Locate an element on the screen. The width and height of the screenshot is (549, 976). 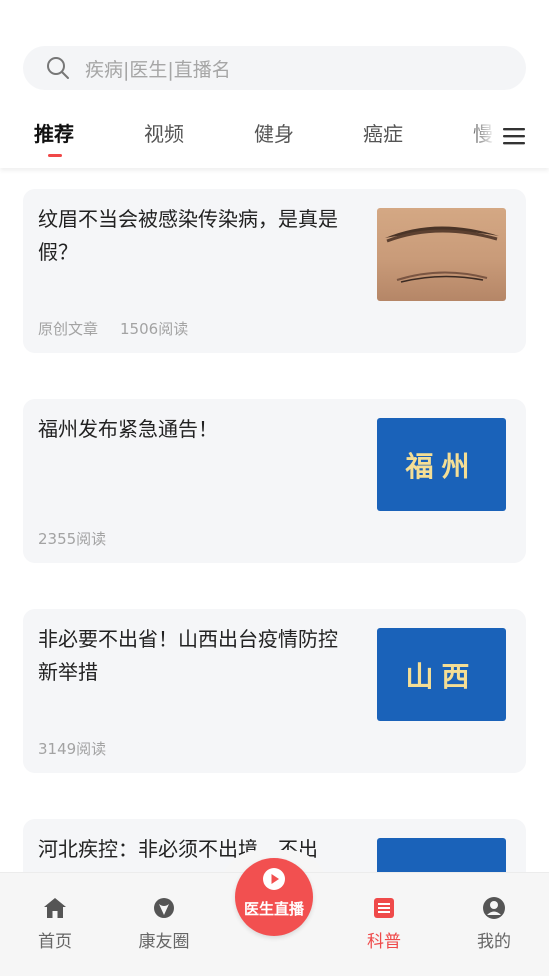
tab-recommend: 推荐 is located at coordinates (54, 132).